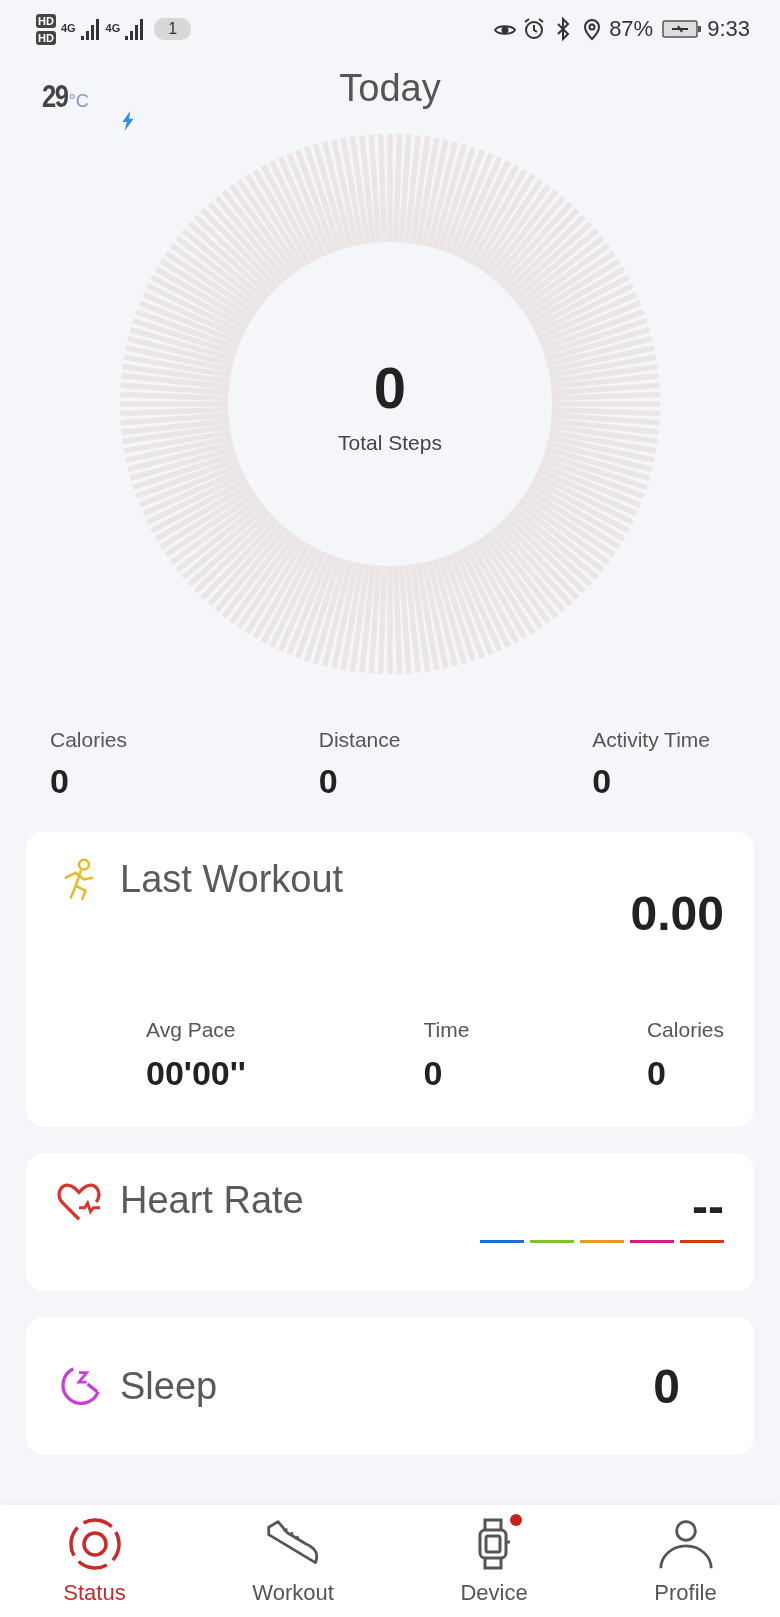 The image size is (780, 1617). Describe the element at coordinates (446, 1030) in the screenshot. I see `metric-label: Time` at that location.